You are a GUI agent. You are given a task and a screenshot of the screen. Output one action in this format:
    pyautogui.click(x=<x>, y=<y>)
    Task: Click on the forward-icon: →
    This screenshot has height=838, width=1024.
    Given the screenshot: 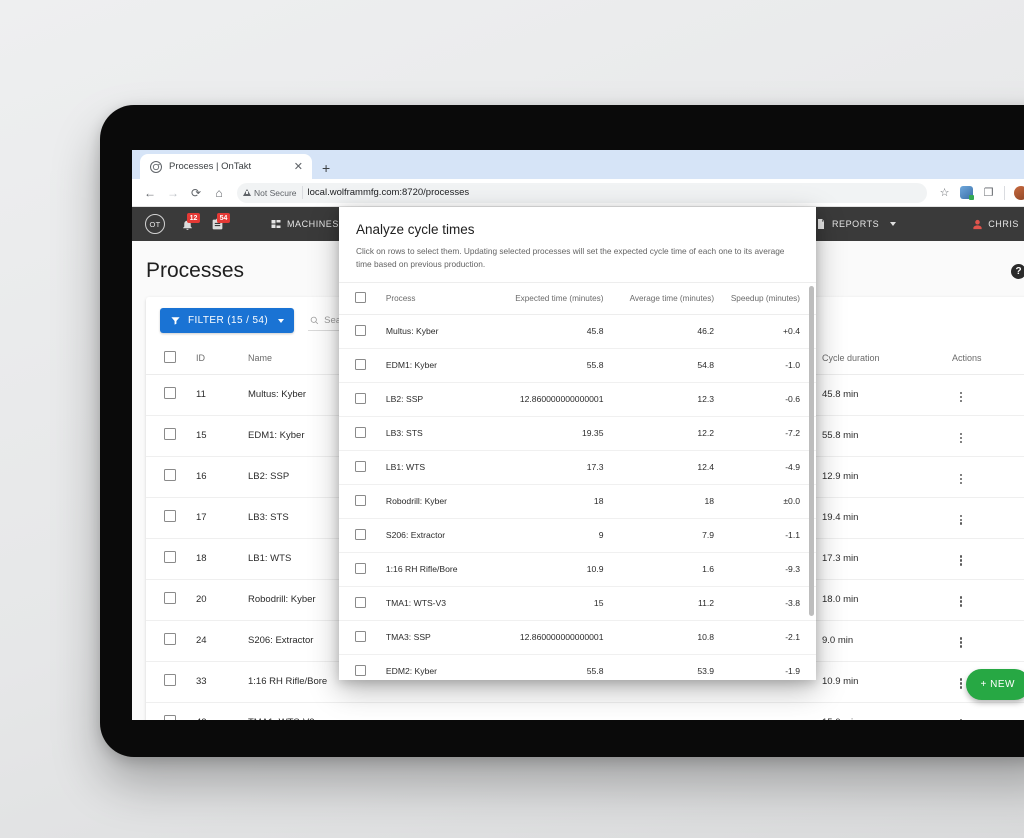 What is the action you would take?
    pyautogui.click(x=173, y=193)
    